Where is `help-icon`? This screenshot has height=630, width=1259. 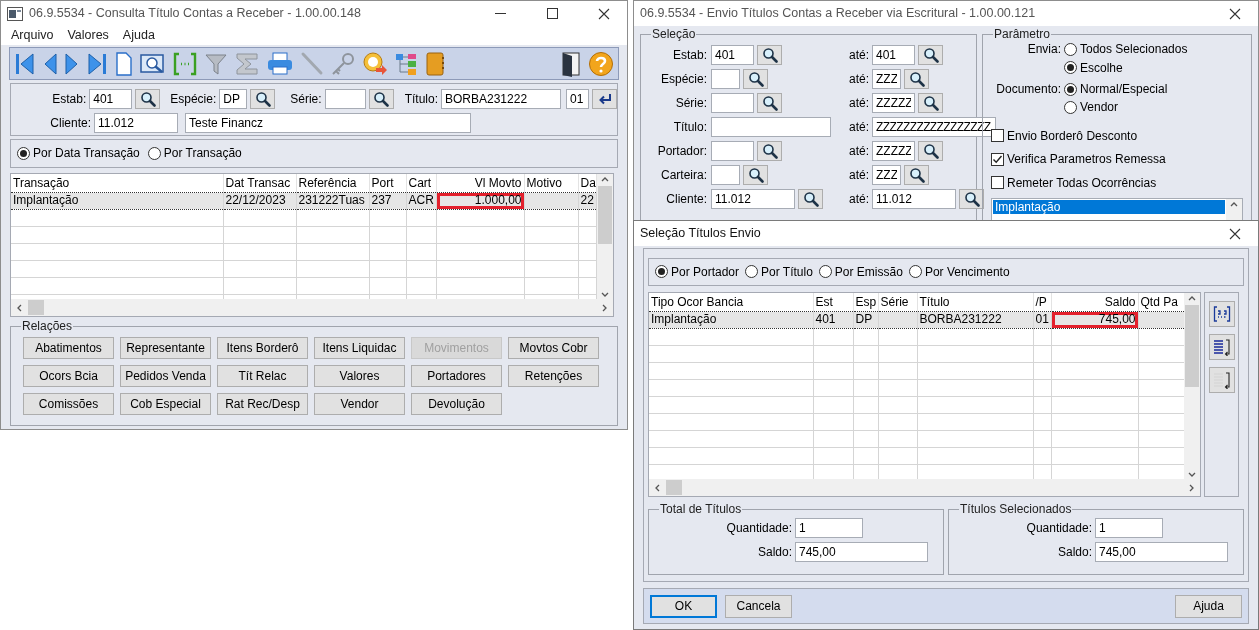
help-icon is located at coordinates (601, 63).